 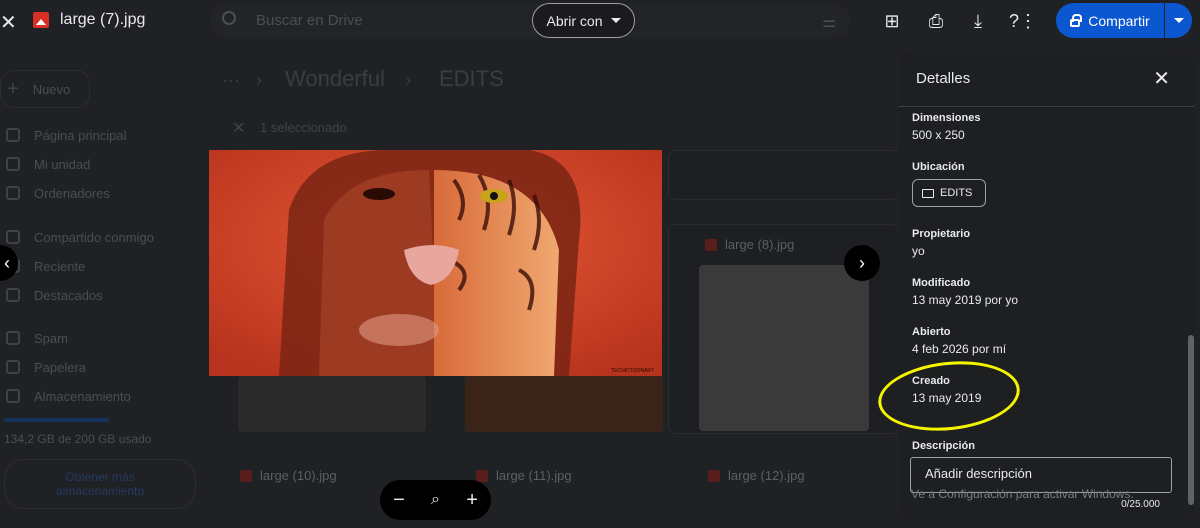 I want to click on zoom-toolbar: − ⌕ +, so click(x=435, y=500).